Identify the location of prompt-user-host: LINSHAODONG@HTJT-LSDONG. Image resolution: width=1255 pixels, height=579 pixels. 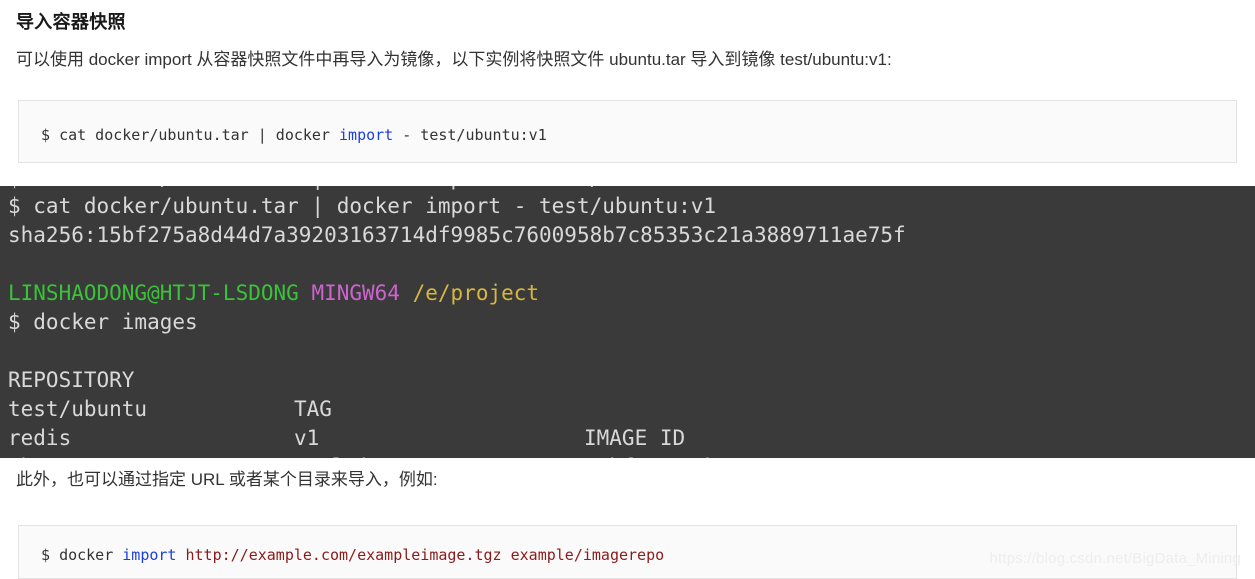
(153, 293).